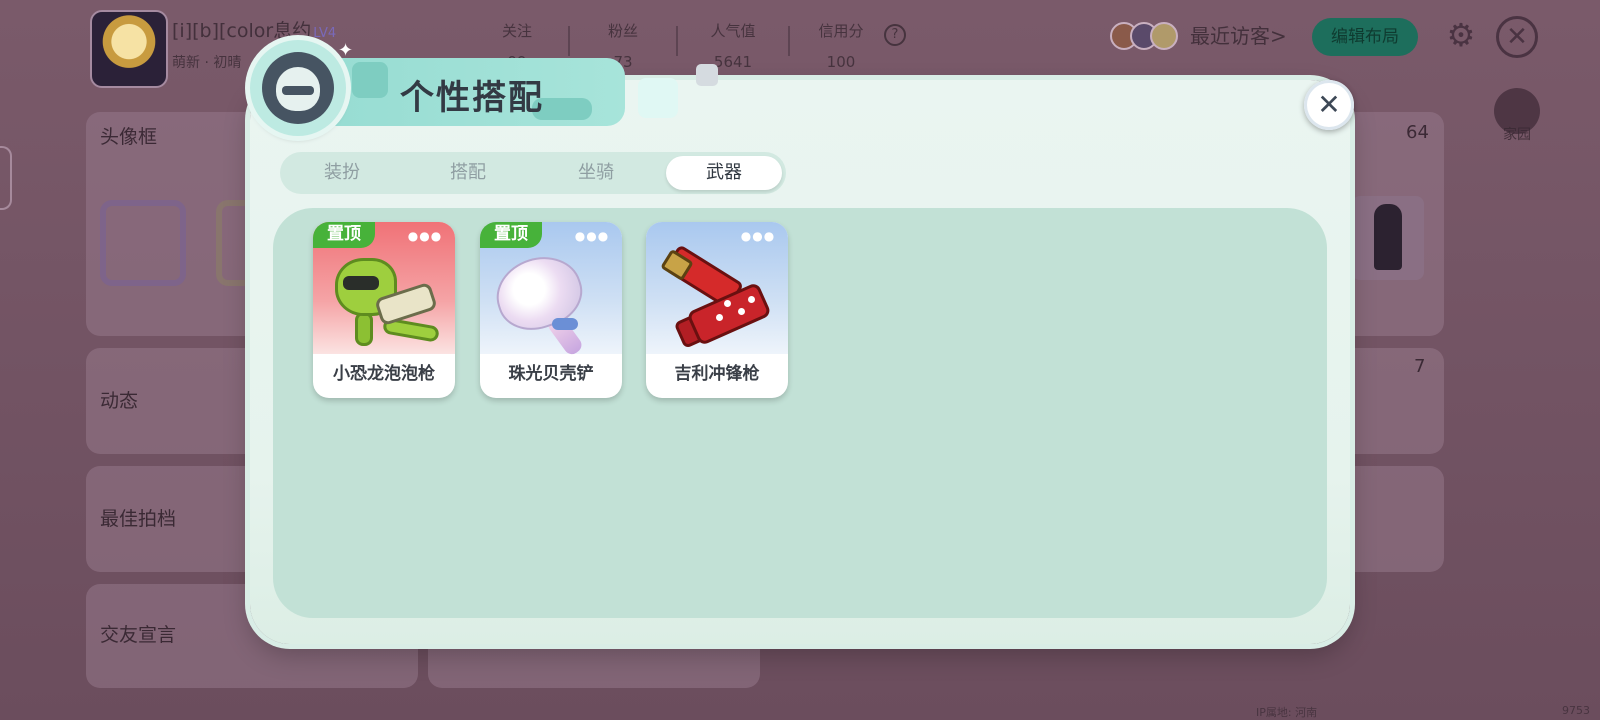  I want to click on tab-weapon: 武器, so click(724, 173).